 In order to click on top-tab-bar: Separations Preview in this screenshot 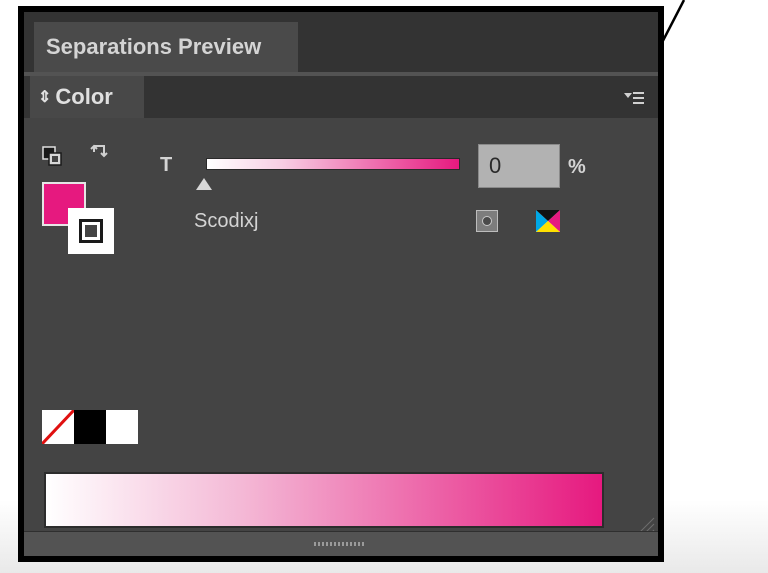, I will do `click(341, 42)`.